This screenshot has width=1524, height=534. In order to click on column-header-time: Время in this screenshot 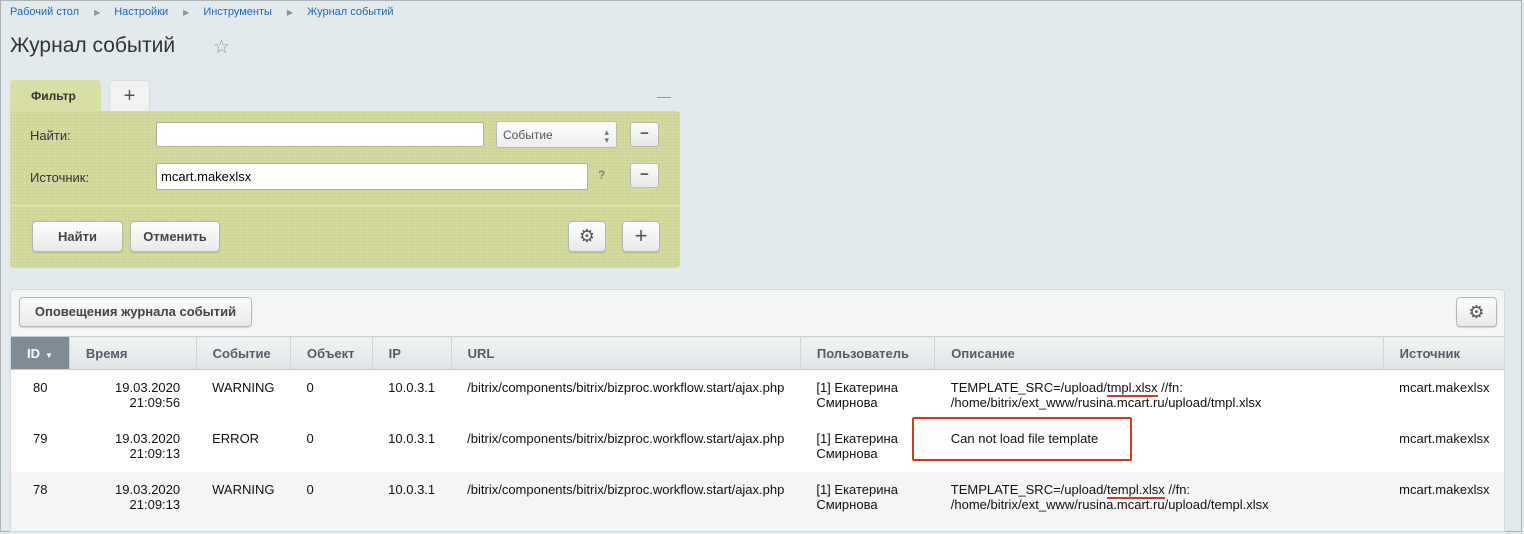, I will do `click(133, 353)`.